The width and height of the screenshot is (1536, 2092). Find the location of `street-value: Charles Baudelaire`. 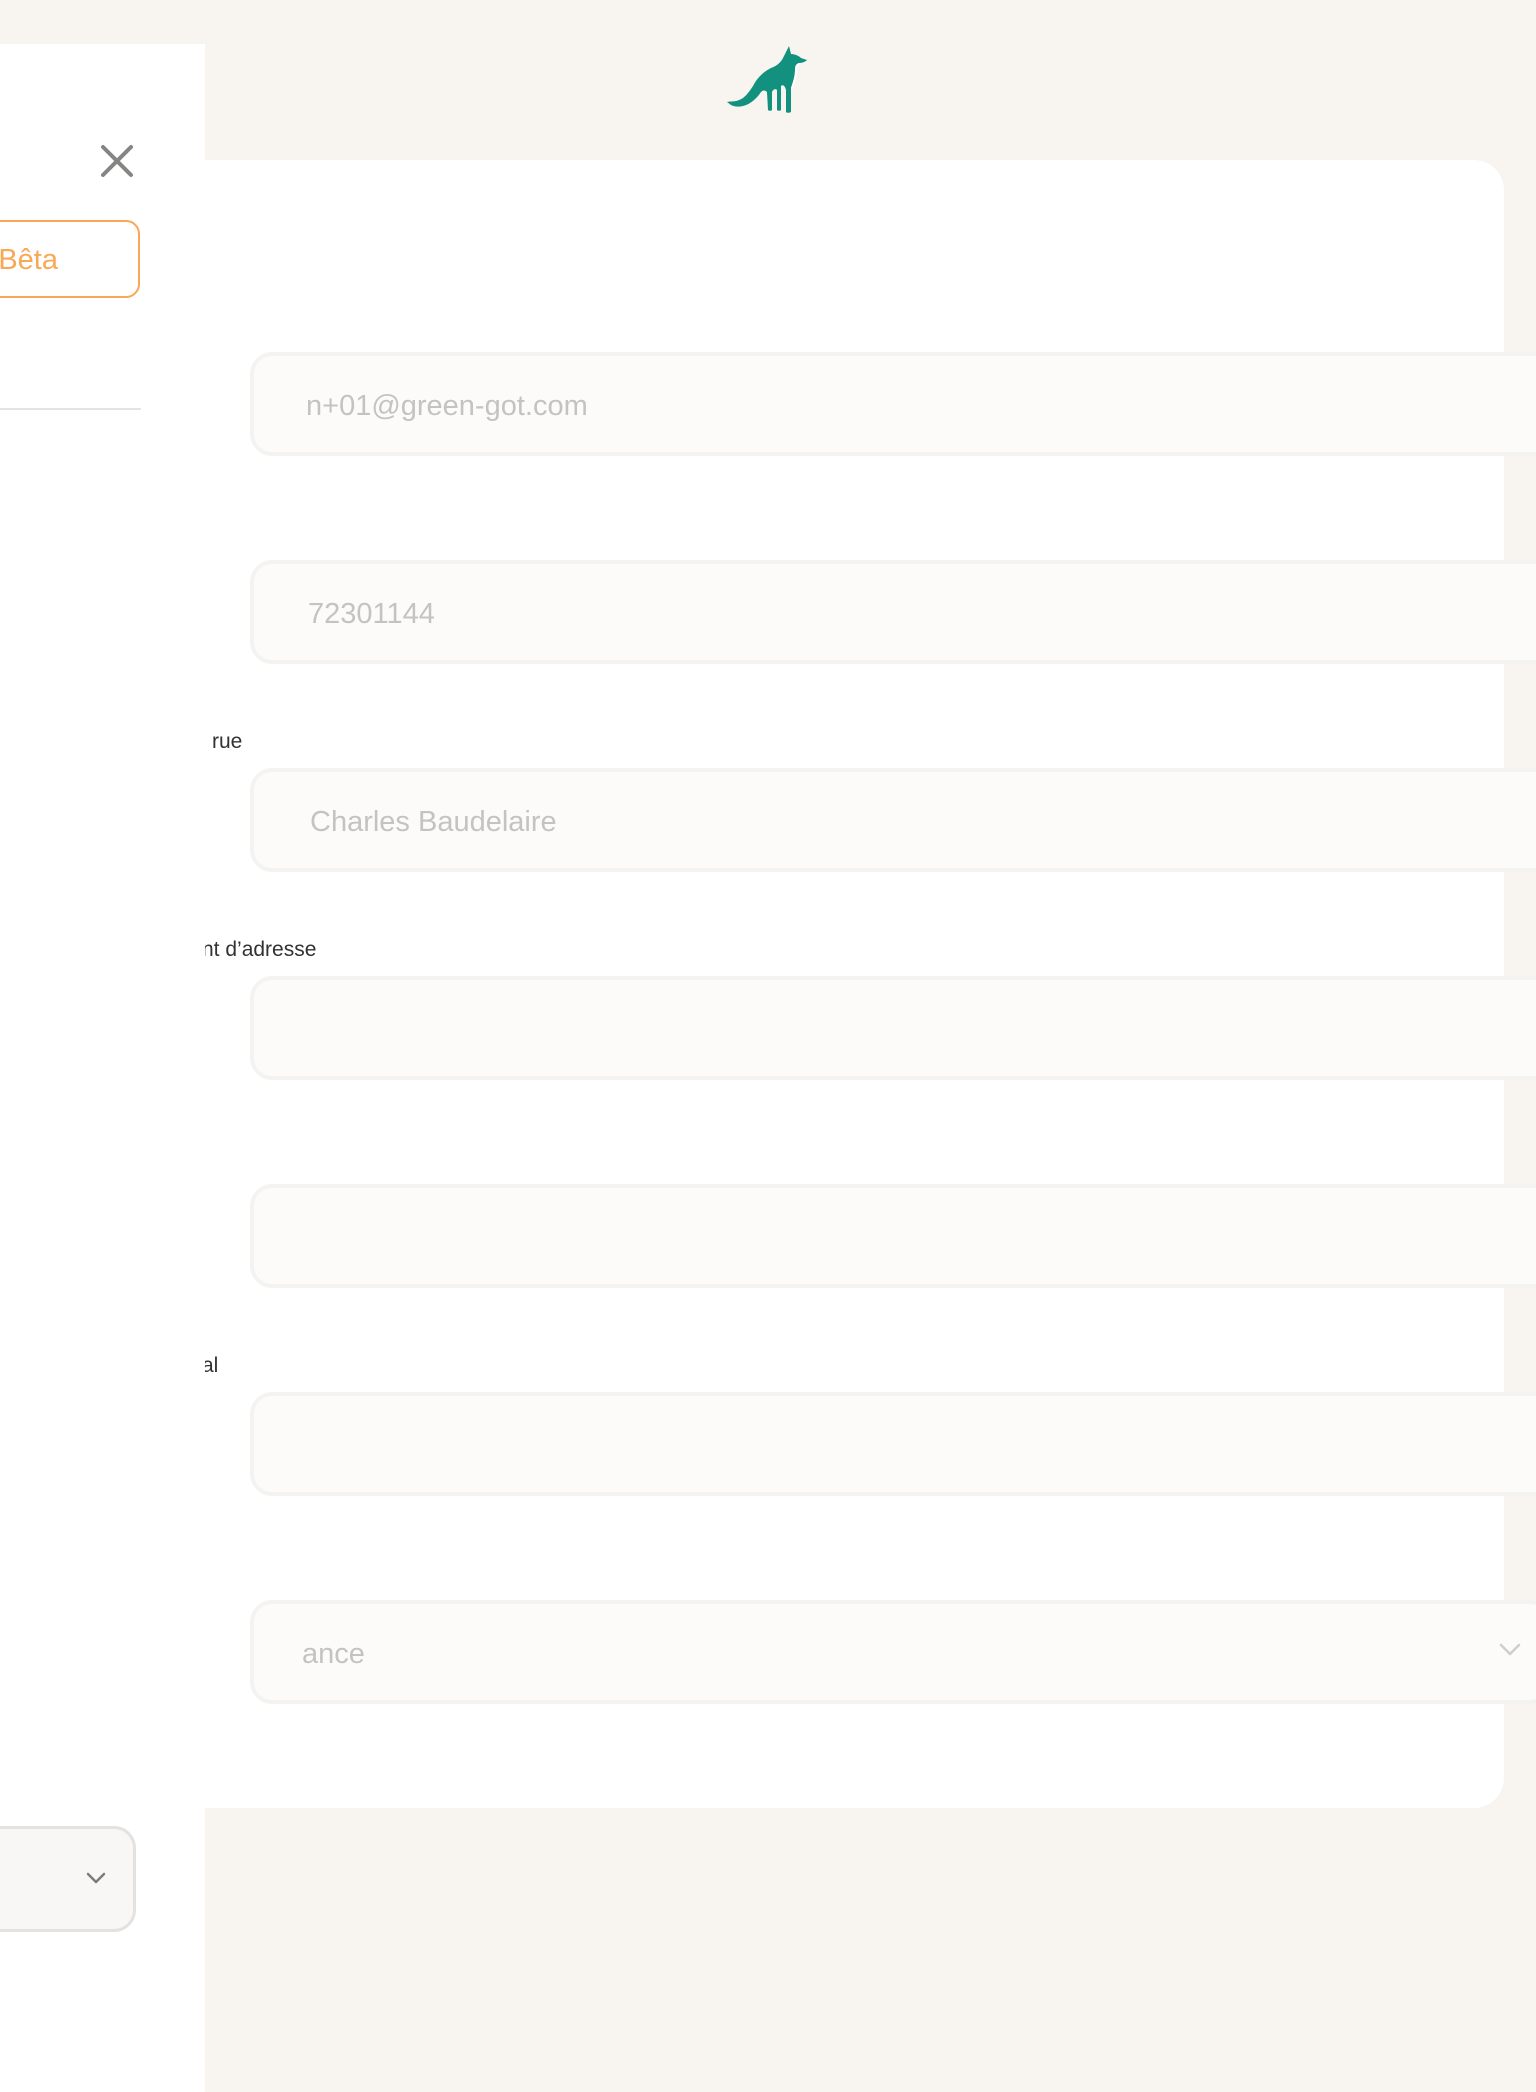

street-value: Charles Baudelaire is located at coordinates (433, 822).